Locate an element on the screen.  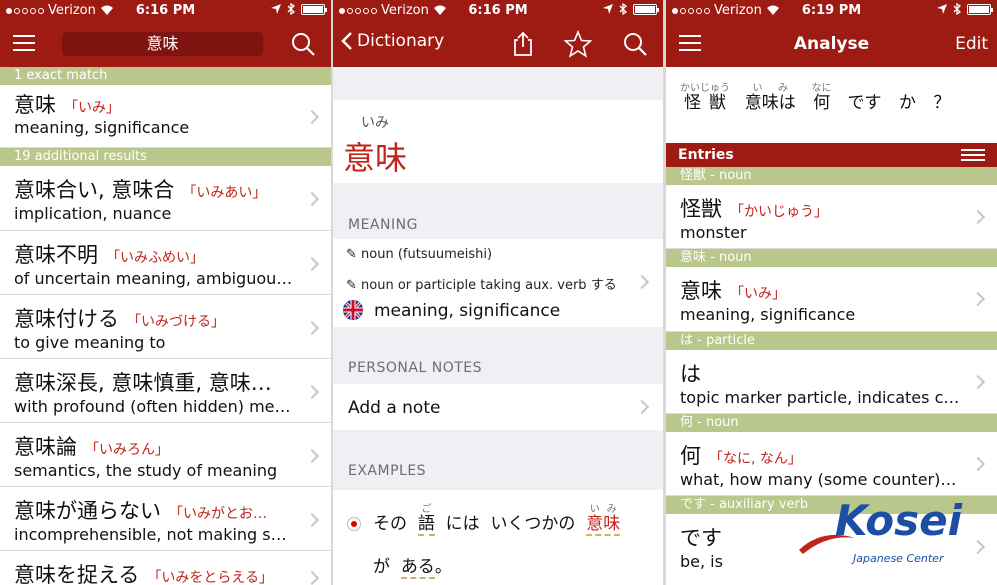
hamburger-icon is located at coordinates (24, 43).